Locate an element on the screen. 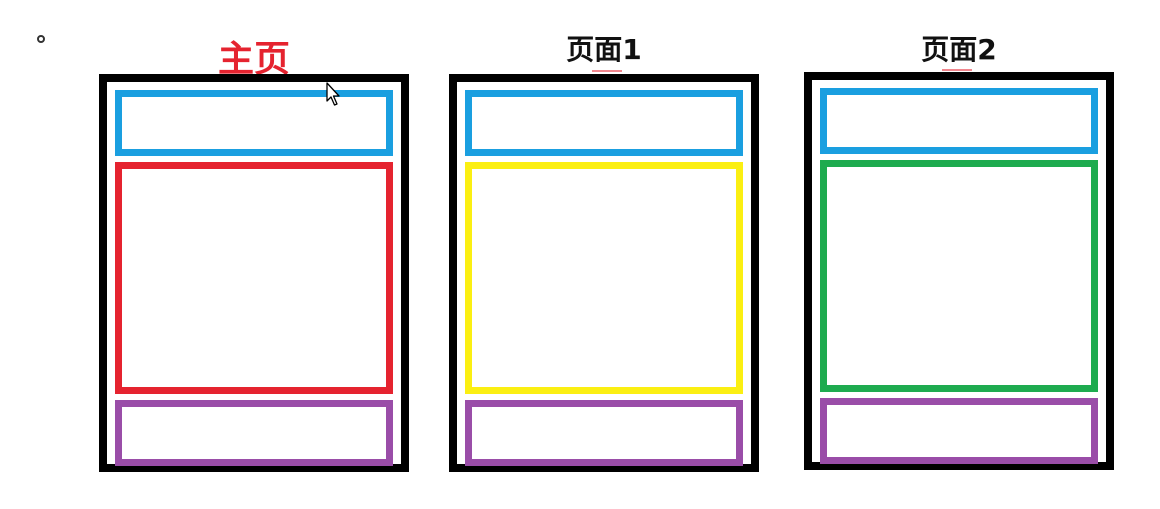 This screenshot has height=509, width=1160. list-bullet-icon is located at coordinates (41, 39).